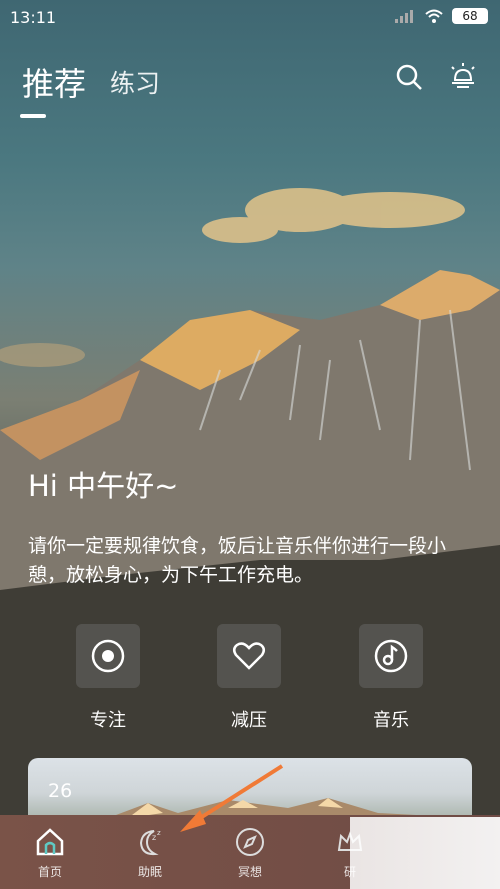 The width and height of the screenshot is (500, 889). What do you see at coordinates (103, 486) in the screenshot?
I see `greeting-title: Hi 中午好~` at bounding box center [103, 486].